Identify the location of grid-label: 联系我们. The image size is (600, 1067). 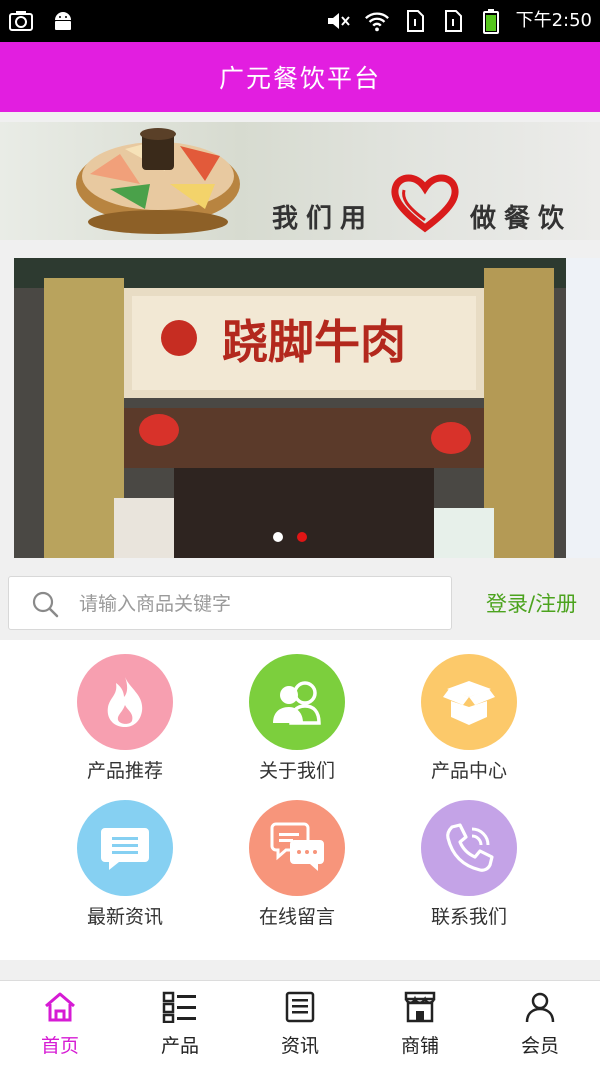
(468, 917).